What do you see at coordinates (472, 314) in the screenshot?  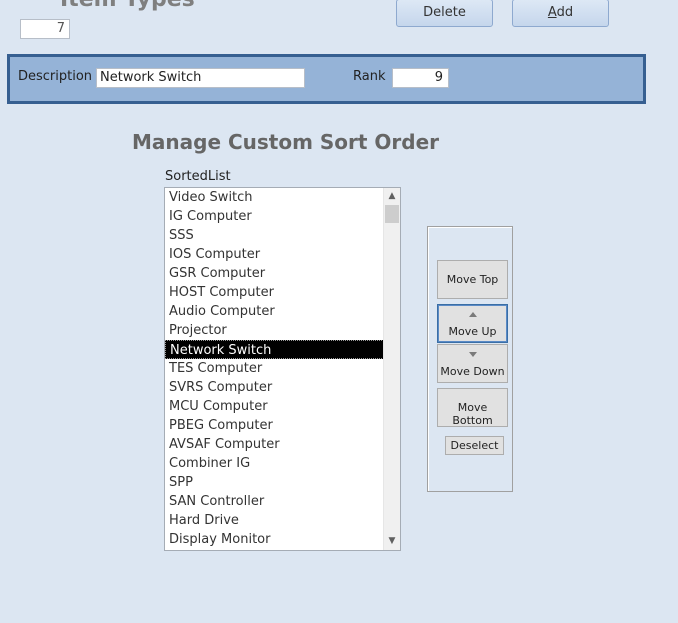 I see `up-arrow-icon` at bounding box center [472, 314].